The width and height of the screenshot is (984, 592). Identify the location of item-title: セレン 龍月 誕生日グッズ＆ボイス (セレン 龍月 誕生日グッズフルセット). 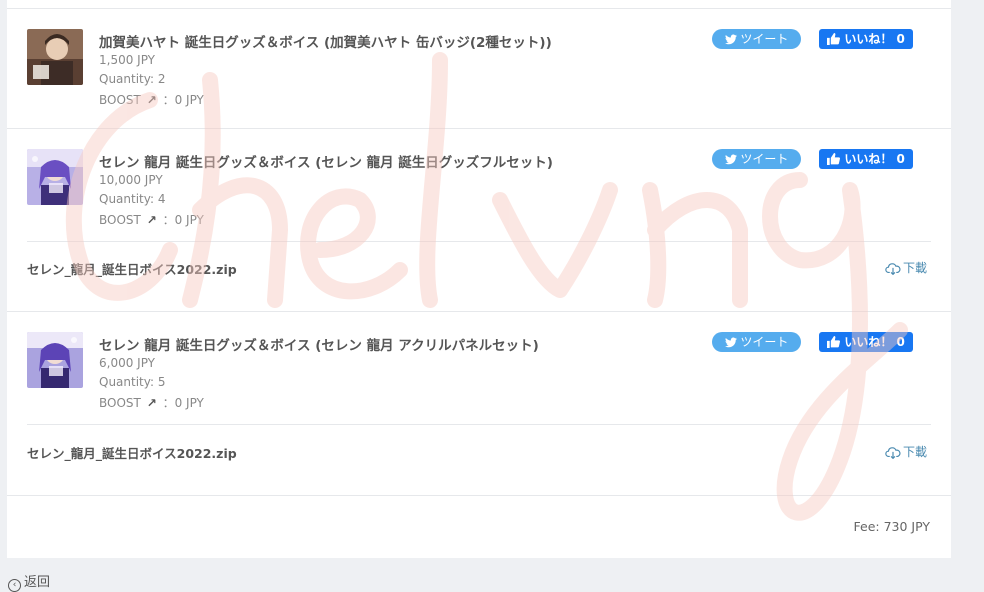
(326, 161).